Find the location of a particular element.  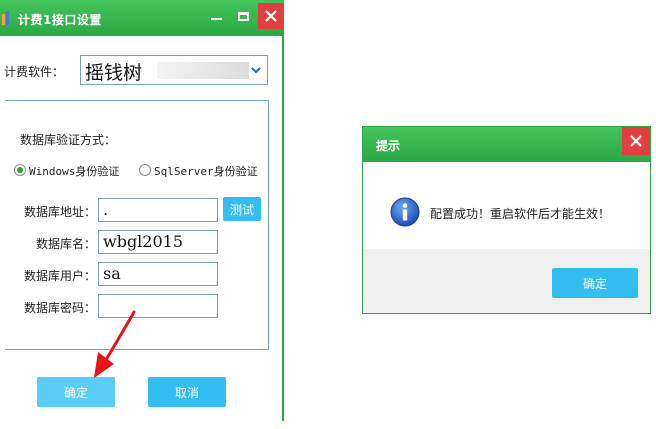

db-user-label: 数据库用户： is located at coordinates (60, 276).